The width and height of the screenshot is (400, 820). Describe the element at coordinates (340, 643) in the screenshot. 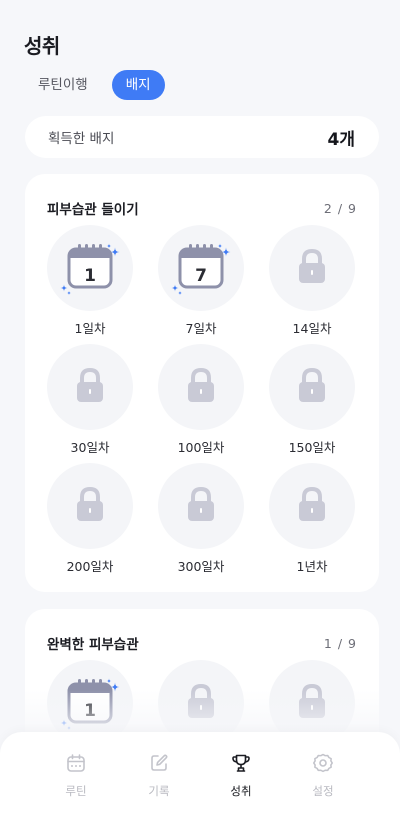

I see `section-progress: 1 / 9` at that location.